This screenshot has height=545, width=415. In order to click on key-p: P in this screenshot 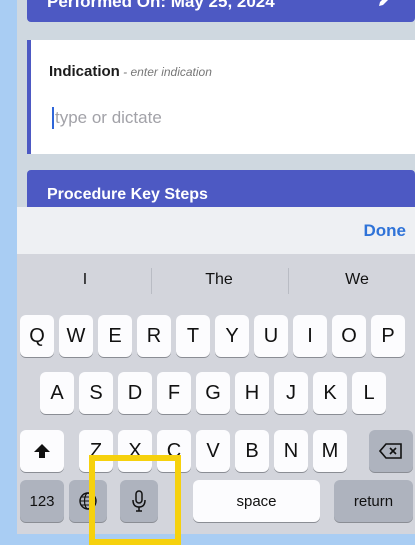, I will do `click(388, 336)`.